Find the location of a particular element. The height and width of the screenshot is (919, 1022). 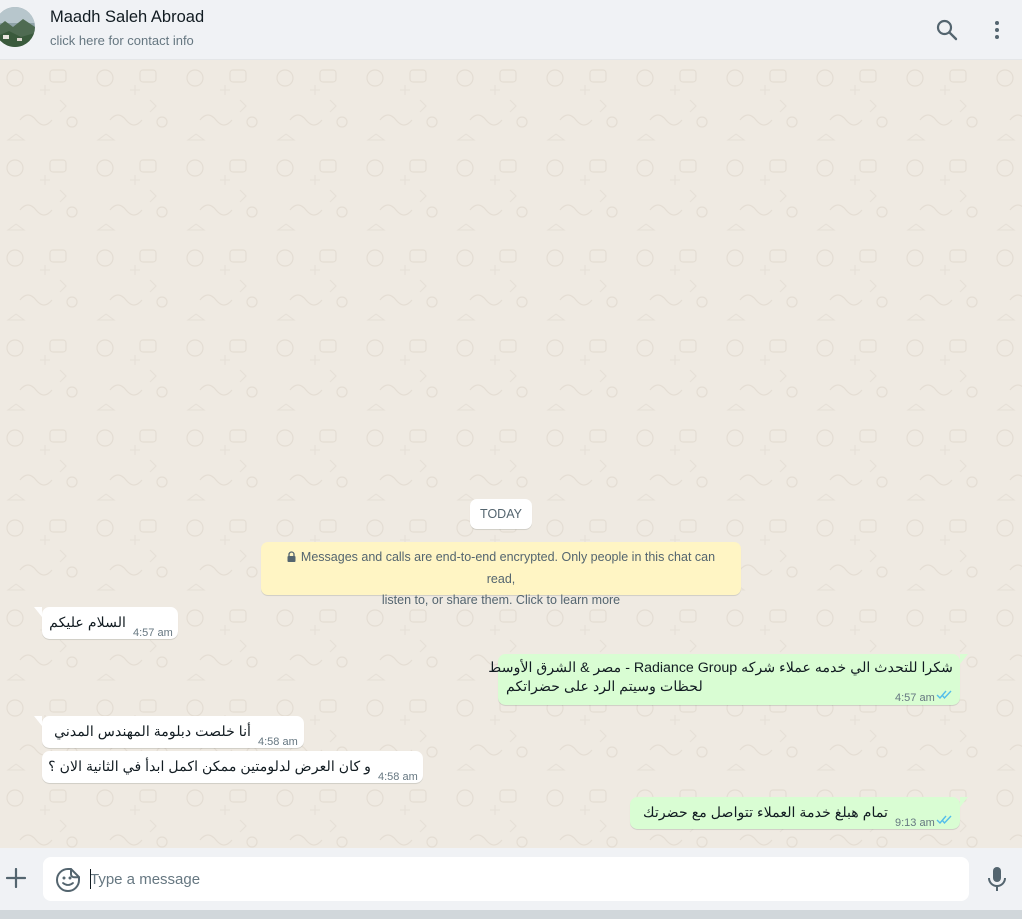

contact-avatar is located at coordinates (17, 27).